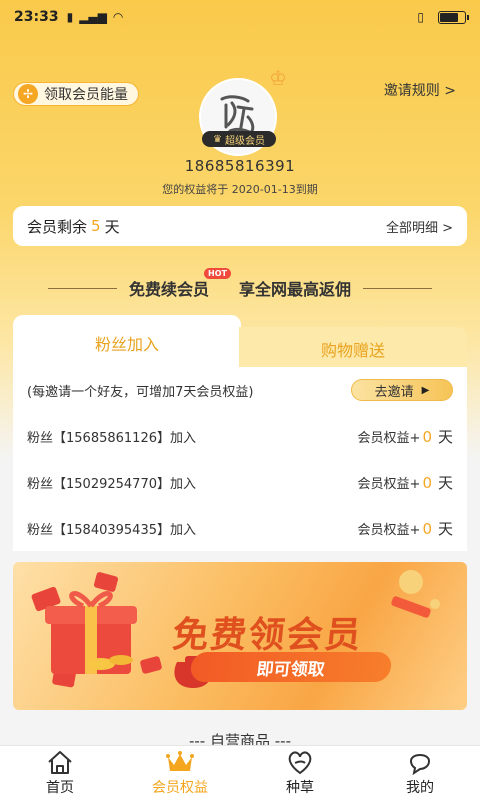  What do you see at coordinates (300, 763) in the screenshot?
I see `heart-leaf-icon` at bounding box center [300, 763].